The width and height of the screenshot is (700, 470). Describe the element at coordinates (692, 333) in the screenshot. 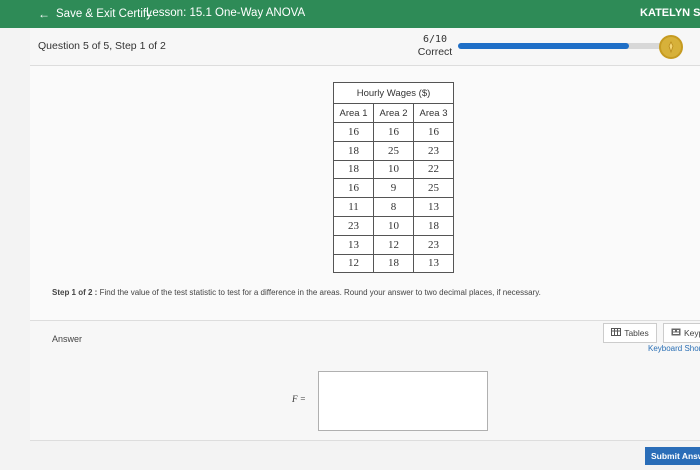

I see `keypad-label: Keypad` at that location.